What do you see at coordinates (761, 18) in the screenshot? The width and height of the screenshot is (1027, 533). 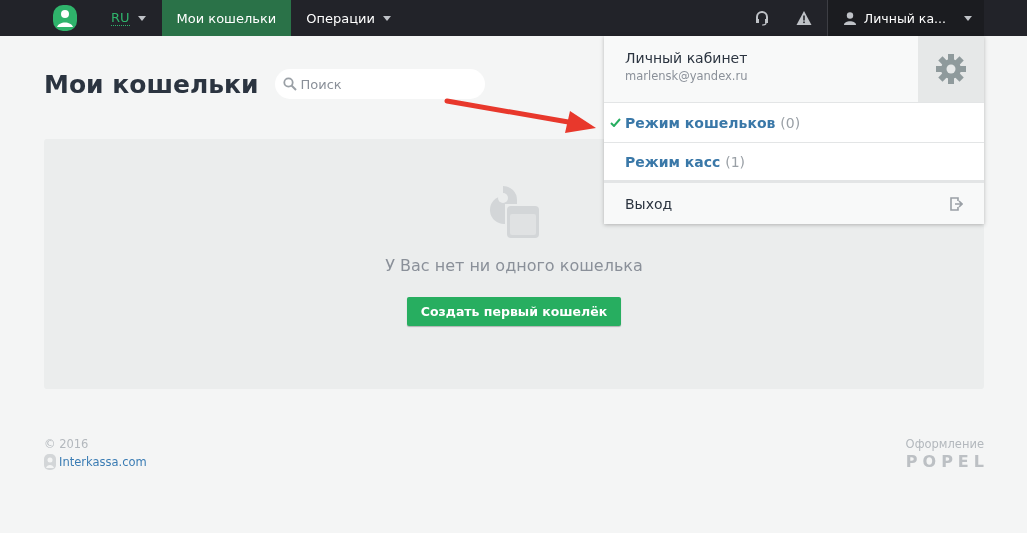 I see `headset-icon` at bounding box center [761, 18].